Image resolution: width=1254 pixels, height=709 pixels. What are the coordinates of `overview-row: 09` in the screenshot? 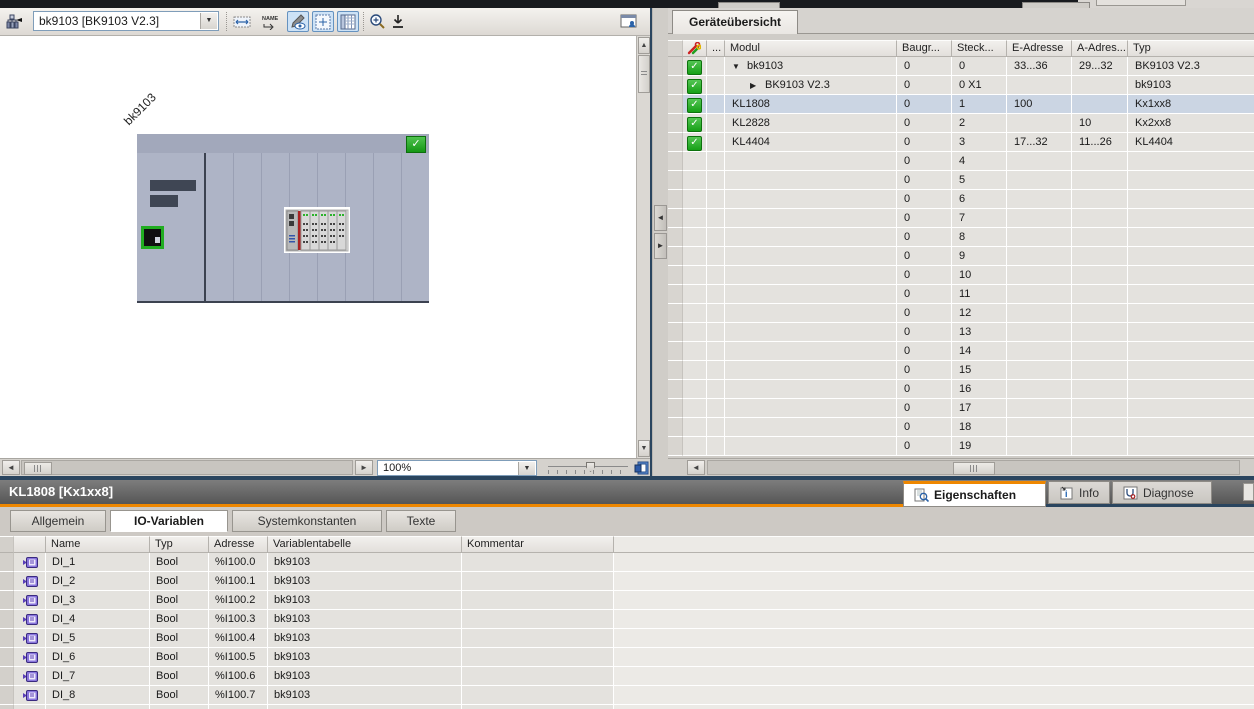 It's located at (961, 256).